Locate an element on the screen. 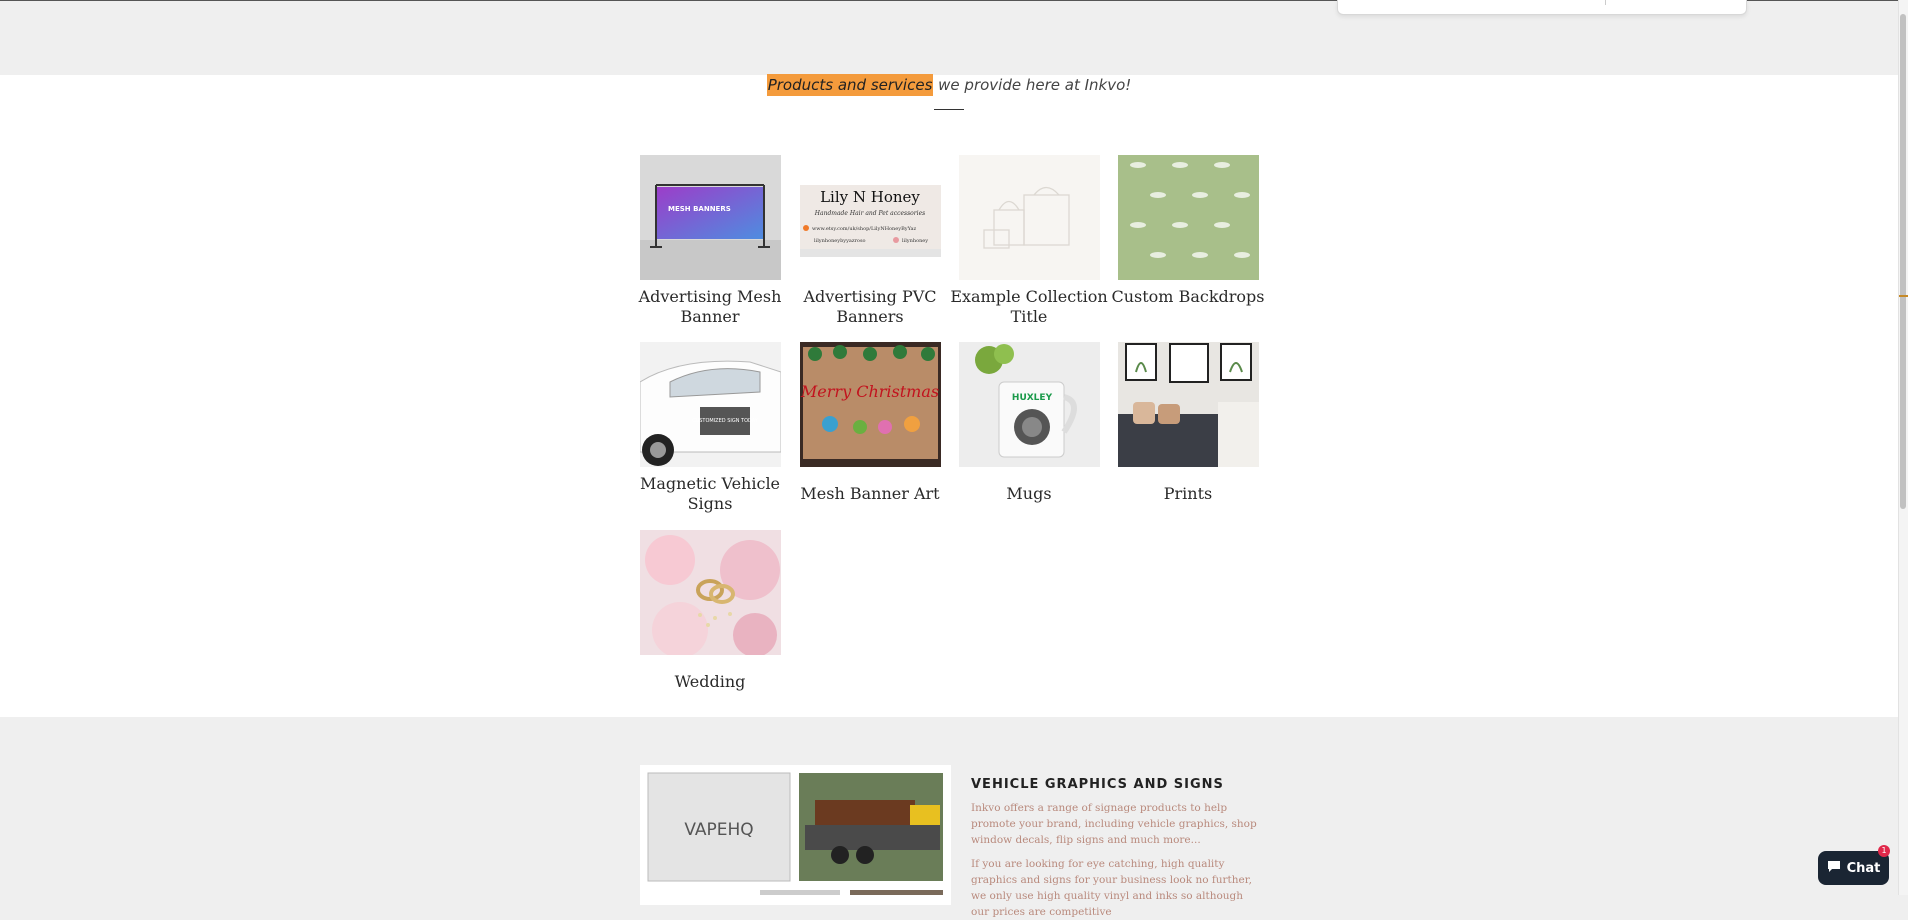  pvc-thumb-url: www.etsy.com/uk/shop/LilyNHoneyByYaz is located at coordinates (864, 229).